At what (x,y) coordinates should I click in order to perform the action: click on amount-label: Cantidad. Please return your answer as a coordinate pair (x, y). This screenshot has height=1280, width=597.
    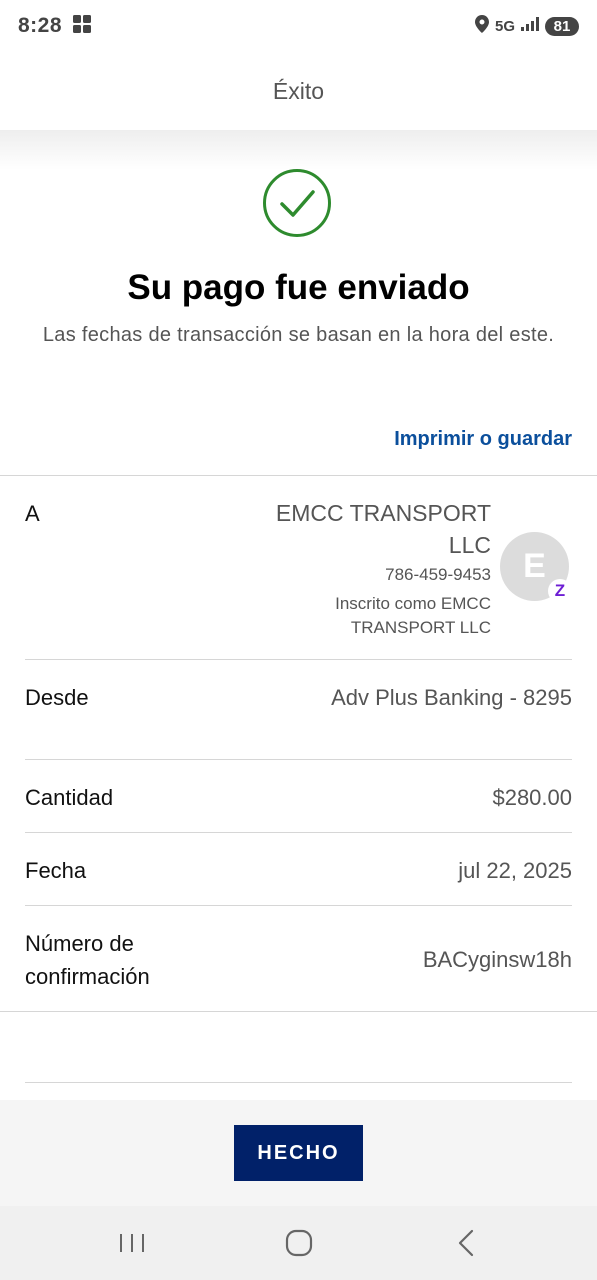
    Looking at the image, I should click on (69, 797).